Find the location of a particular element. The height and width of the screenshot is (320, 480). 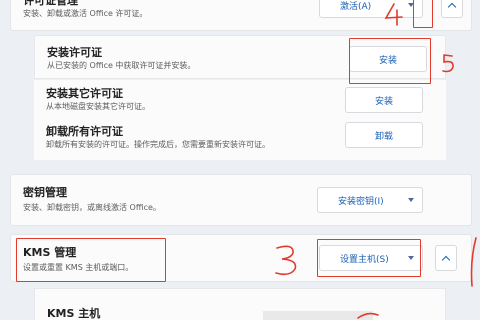

activate-dropdown-label: 激活(A) is located at coordinates (356, 6).